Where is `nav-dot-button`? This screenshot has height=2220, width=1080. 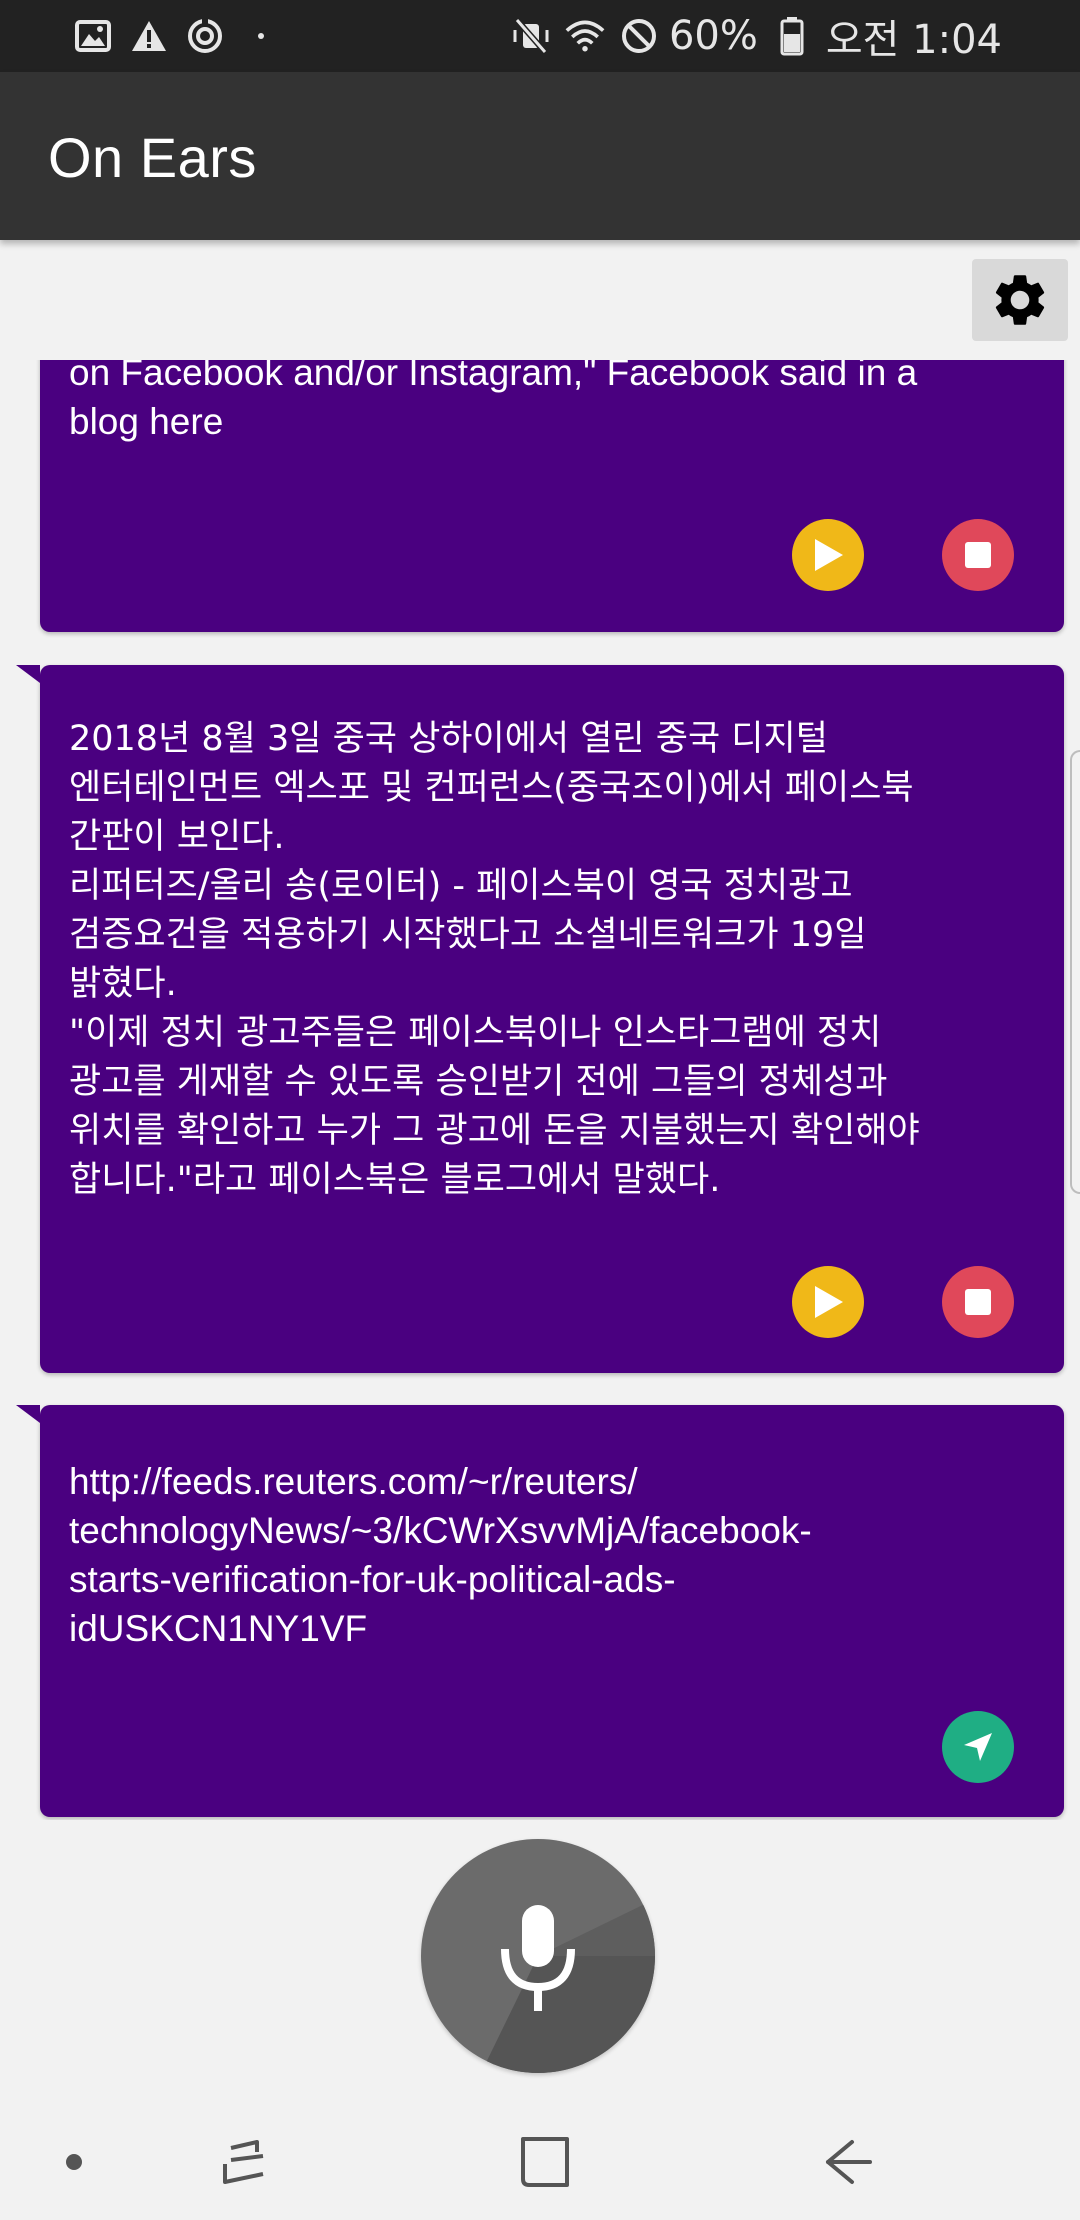
nav-dot-button is located at coordinates (74, 2162).